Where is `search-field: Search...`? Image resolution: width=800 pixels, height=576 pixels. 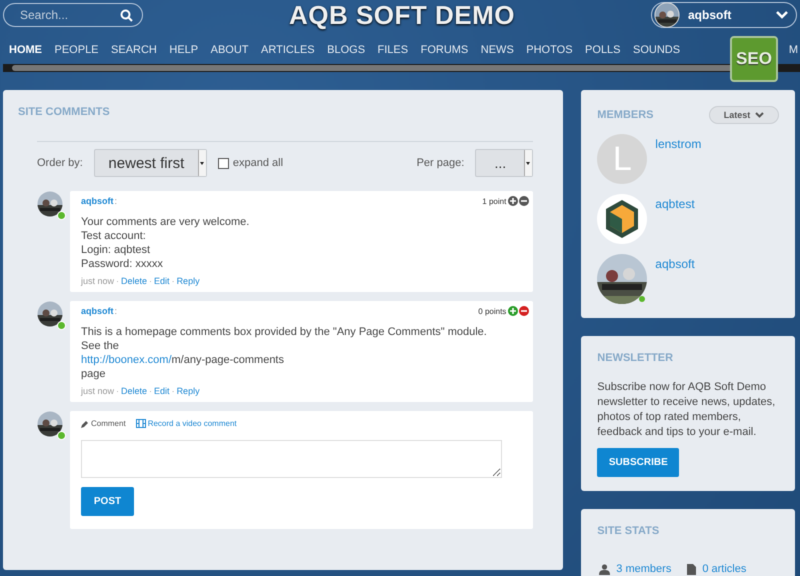
search-field: Search... is located at coordinates (73, 15).